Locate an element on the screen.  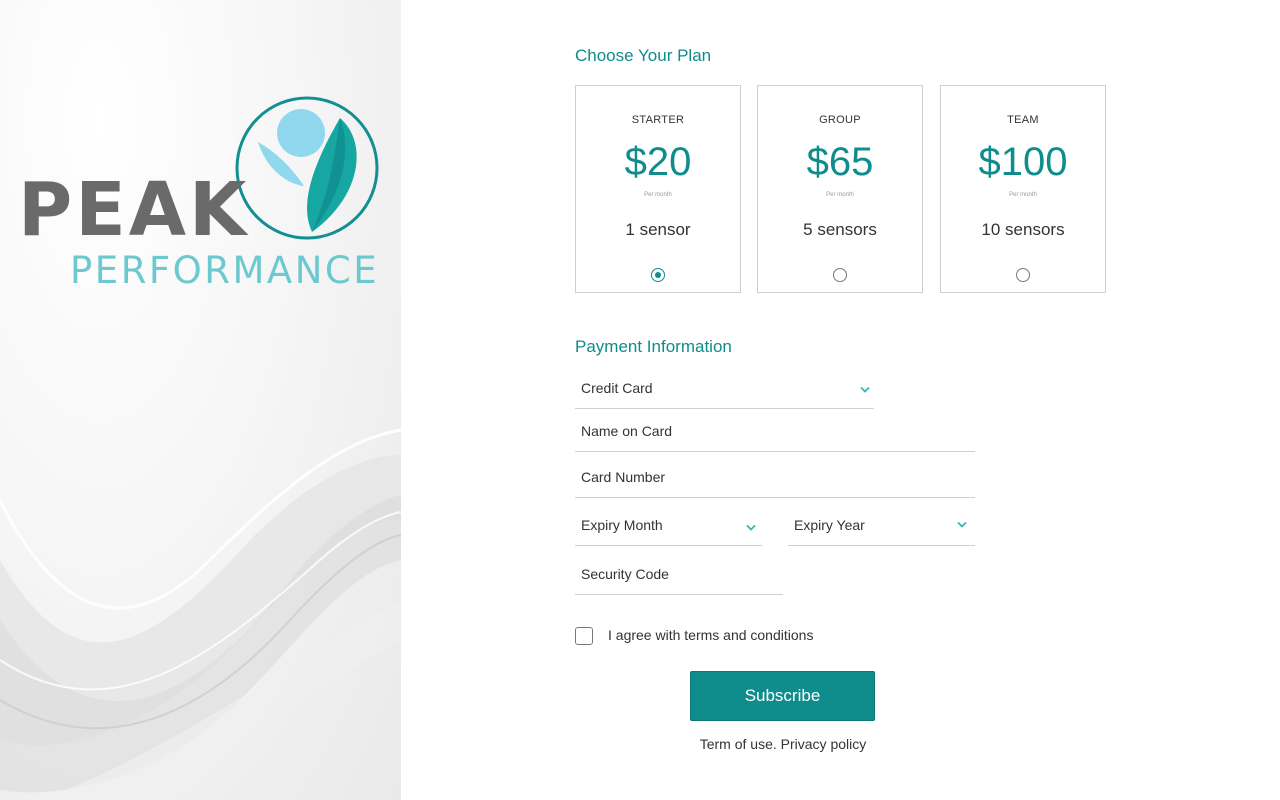
name-on-card-placeholder: Name on Card is located at coordinates (627, 431).